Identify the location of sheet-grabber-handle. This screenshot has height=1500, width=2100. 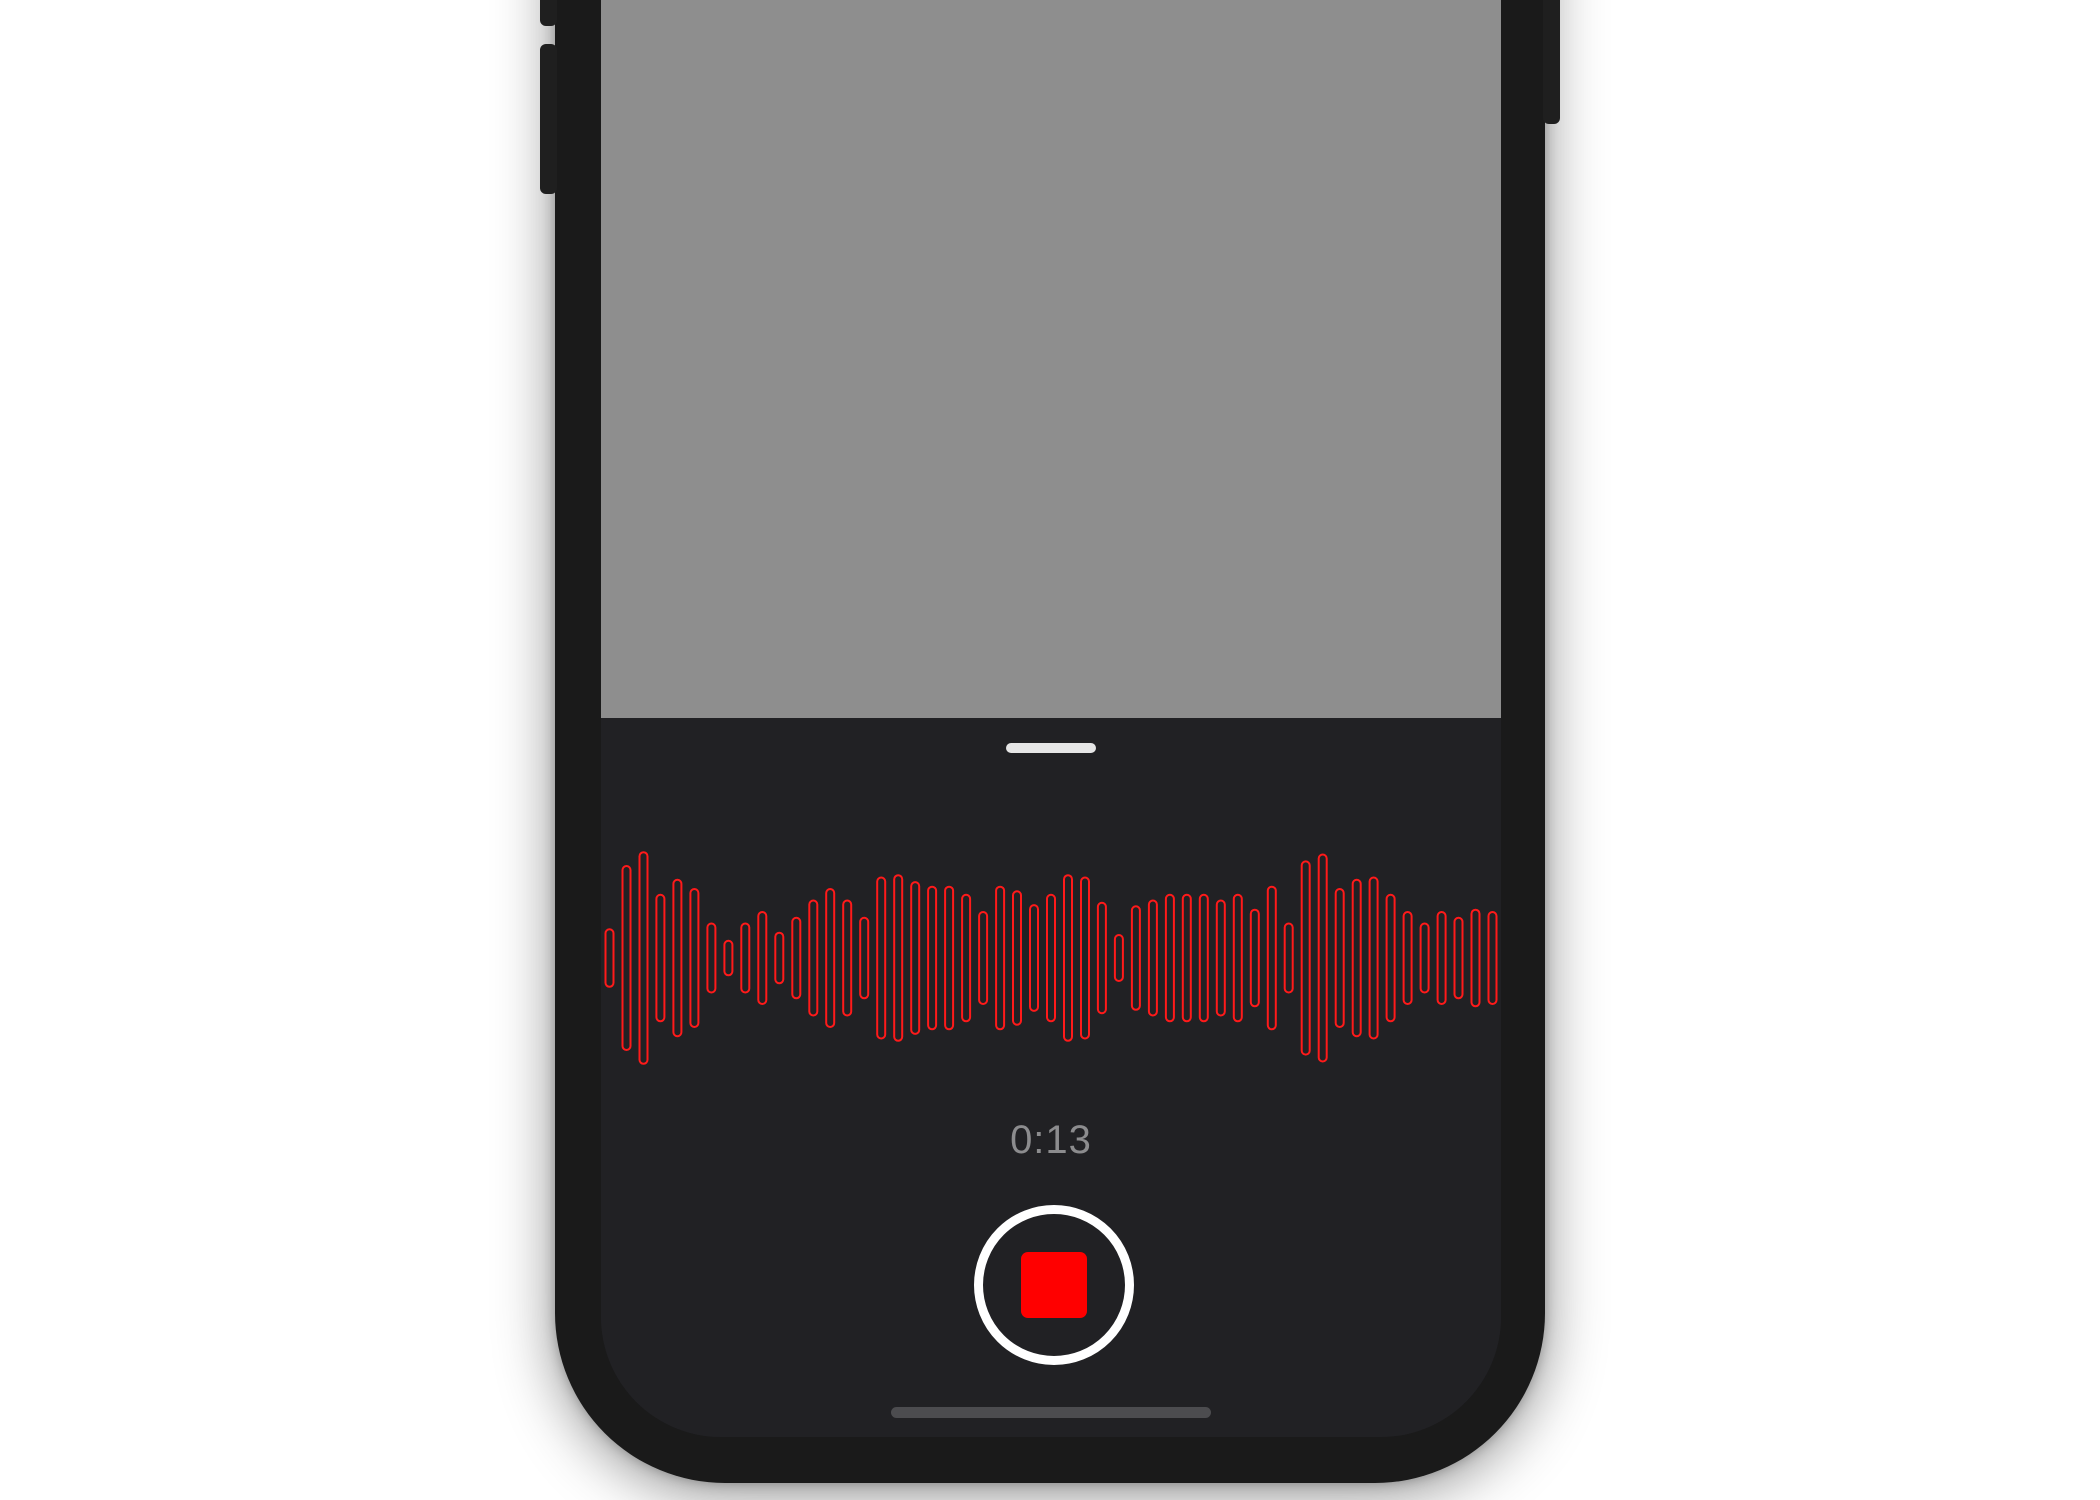
(1051, 748).